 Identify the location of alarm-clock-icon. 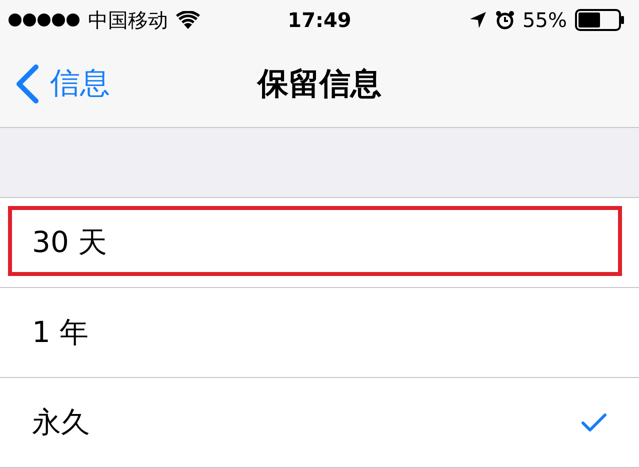
(504, 20).